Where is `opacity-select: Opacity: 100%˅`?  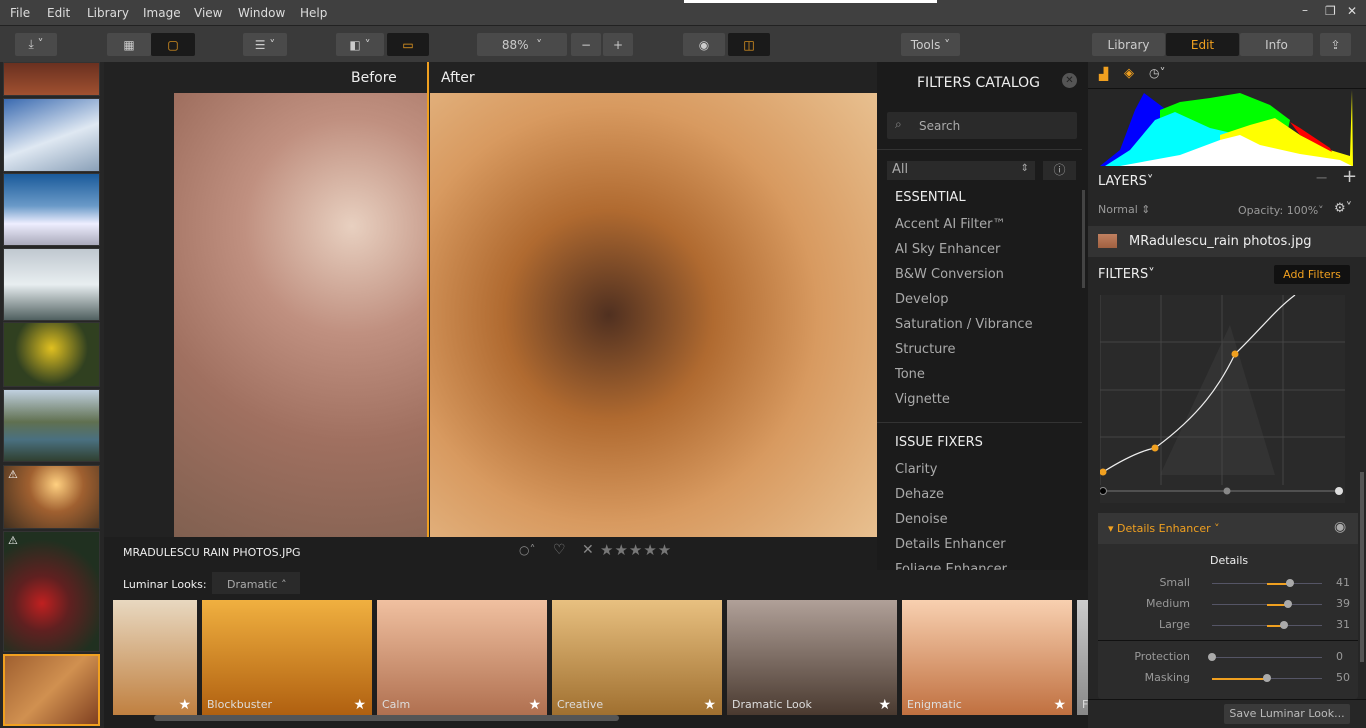 opacity-select: Opacity: 100%˅ is located at coordinates (1281, 210).